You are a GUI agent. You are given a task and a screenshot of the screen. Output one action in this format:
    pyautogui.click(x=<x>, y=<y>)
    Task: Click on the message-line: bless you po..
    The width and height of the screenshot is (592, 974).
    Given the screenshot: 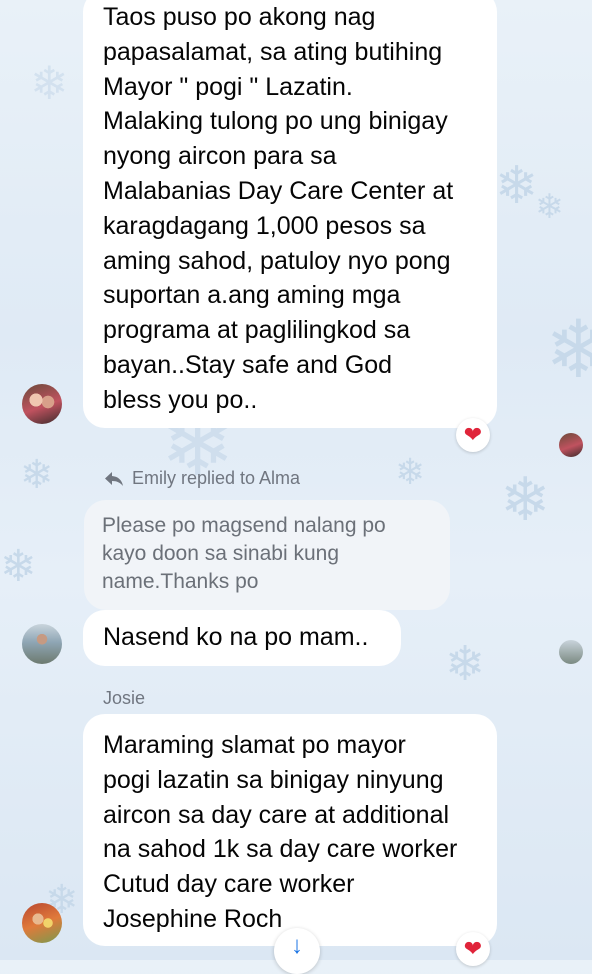 What is the action you would take?
    pyautogui.click(x=180, y=399)
    